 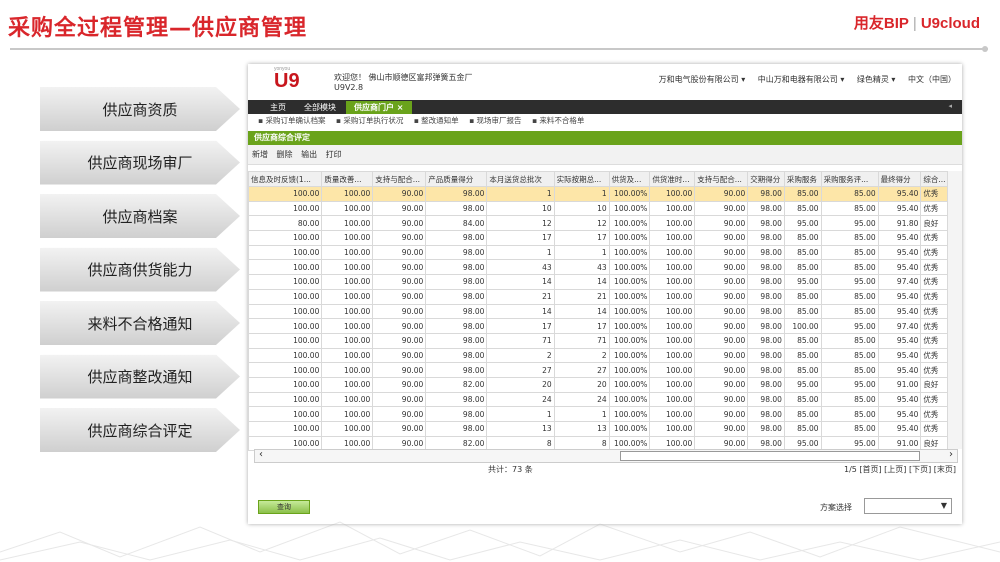 What do you see at coordinates (369, 120) in the screenshot?
I see `link-po-status: ▪ 采购订单执行状况` at bounding box center [369, 120].